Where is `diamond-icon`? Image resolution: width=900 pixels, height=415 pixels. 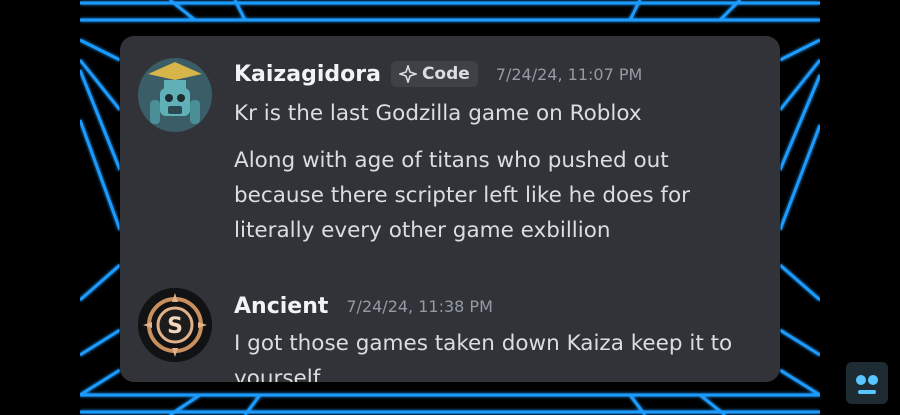
diamond-icon is located at coordinates (407, 74).